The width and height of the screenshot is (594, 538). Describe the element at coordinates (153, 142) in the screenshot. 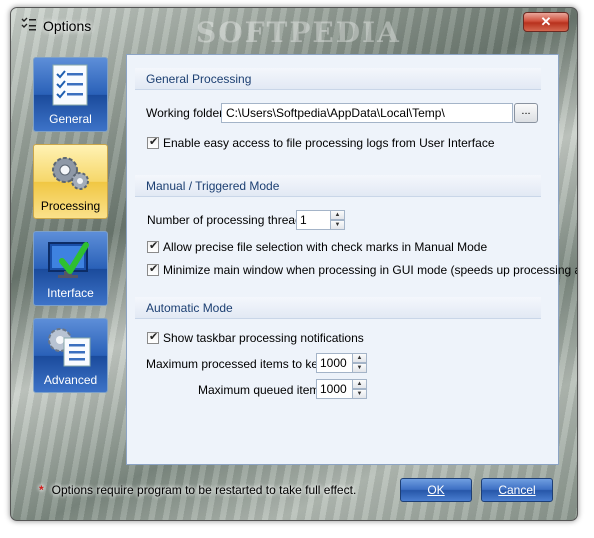

I see `easy-access-logs-checkbox` at that location.